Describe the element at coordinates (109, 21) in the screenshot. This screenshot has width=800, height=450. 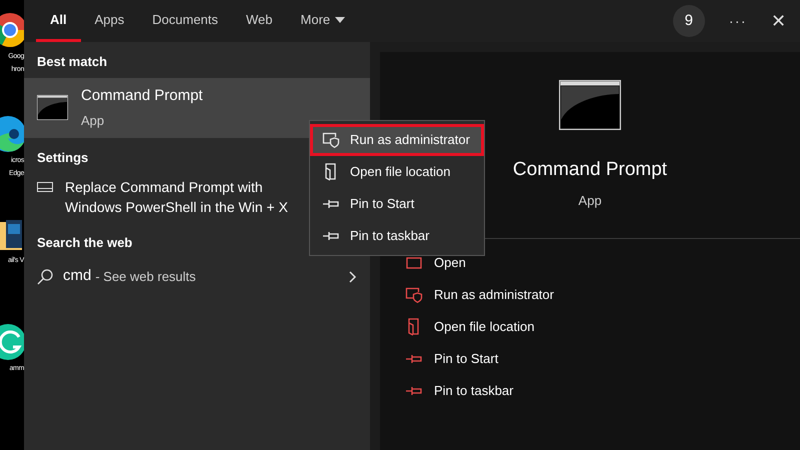
I see `tab: Apps` at that location.